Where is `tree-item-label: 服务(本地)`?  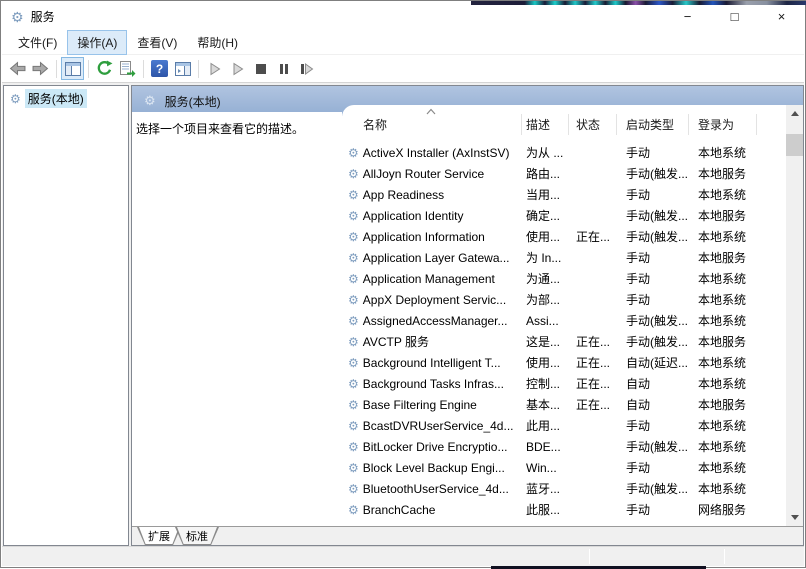 tree-item-label: 服务(本地) is located at coordinates (55, 98).